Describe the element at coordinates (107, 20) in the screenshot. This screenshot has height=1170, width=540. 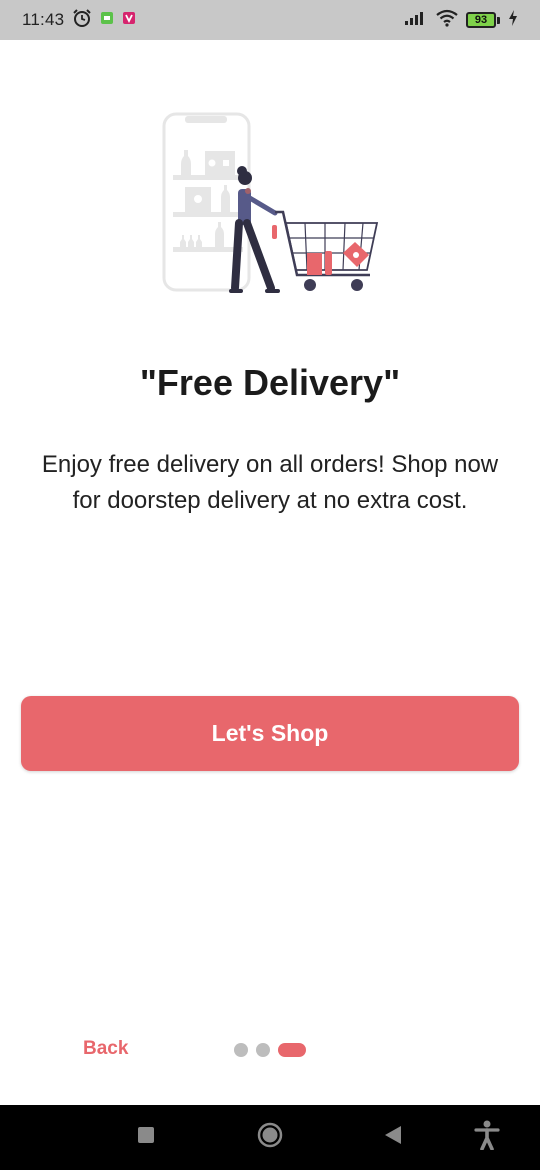
I see `notification-icon` at that location.